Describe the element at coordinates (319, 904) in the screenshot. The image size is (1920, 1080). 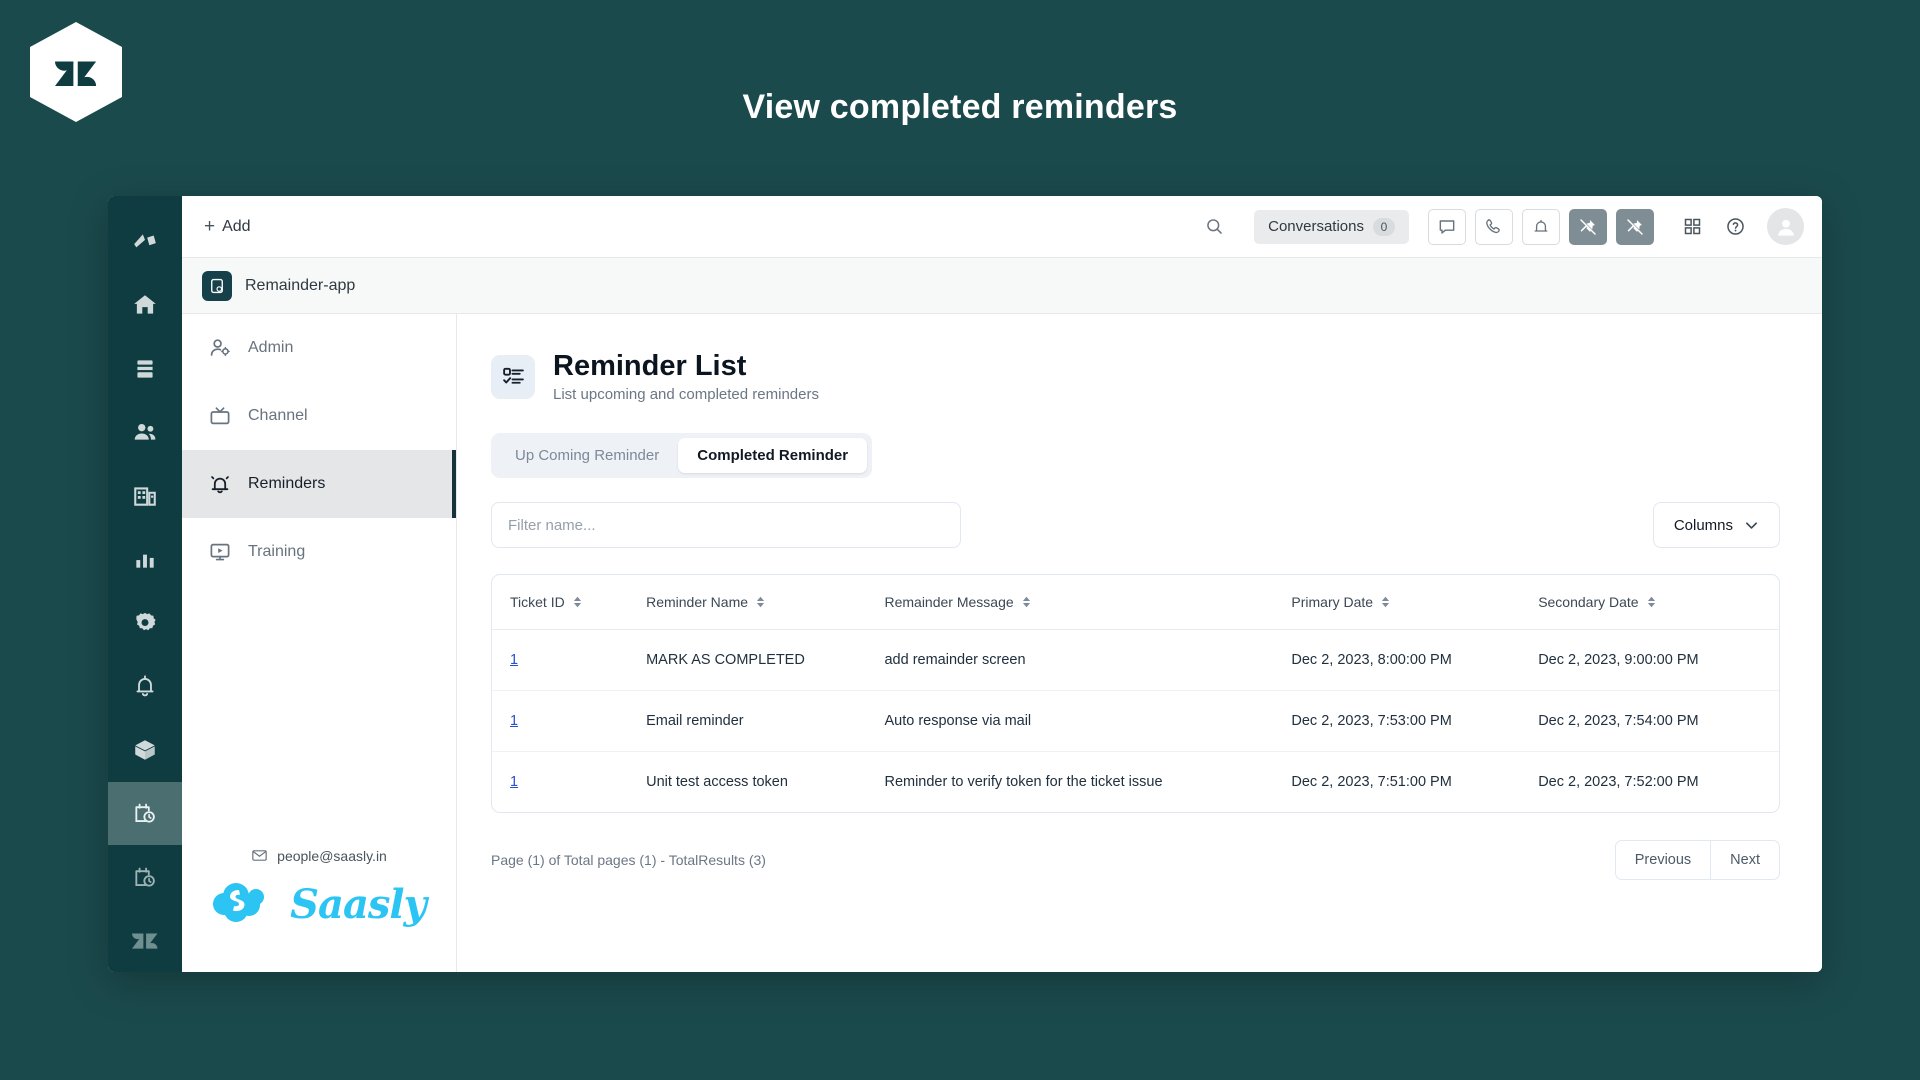
I see `saasly-logo: Saasly` at that location.